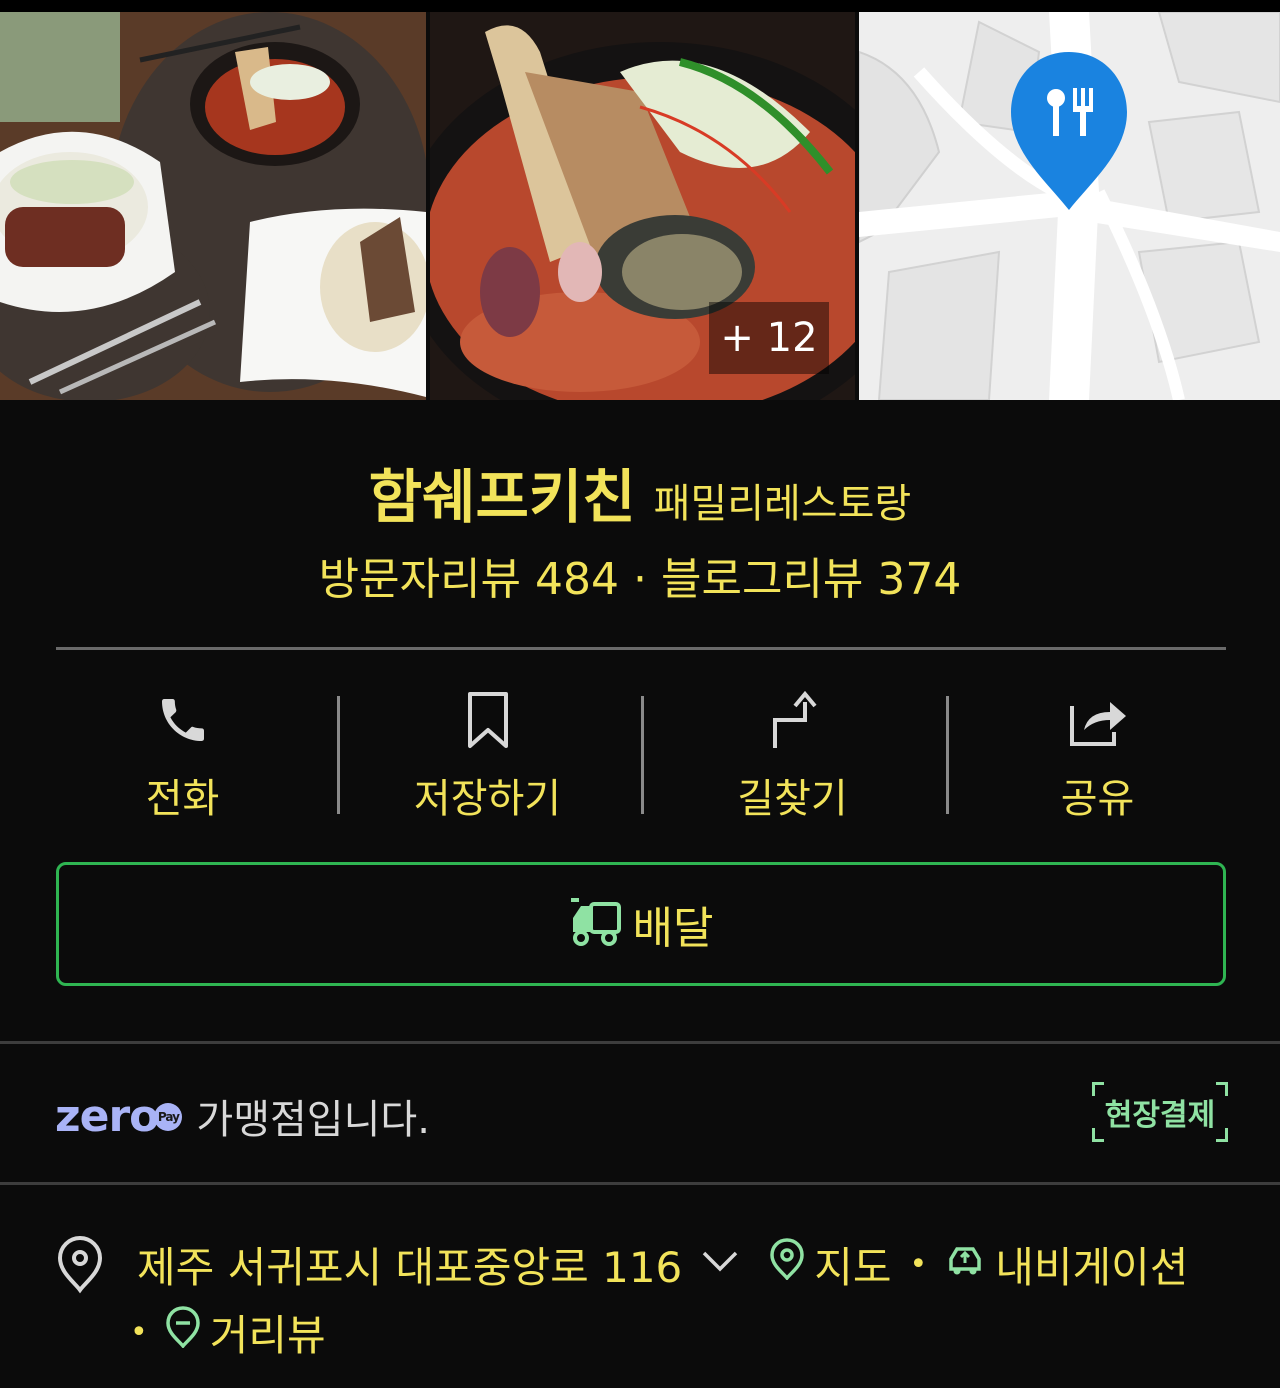  Describe the element at coordinates (168, 1116) in the screenshot. I see `zeropay-logo-badge: Pay` at that location.